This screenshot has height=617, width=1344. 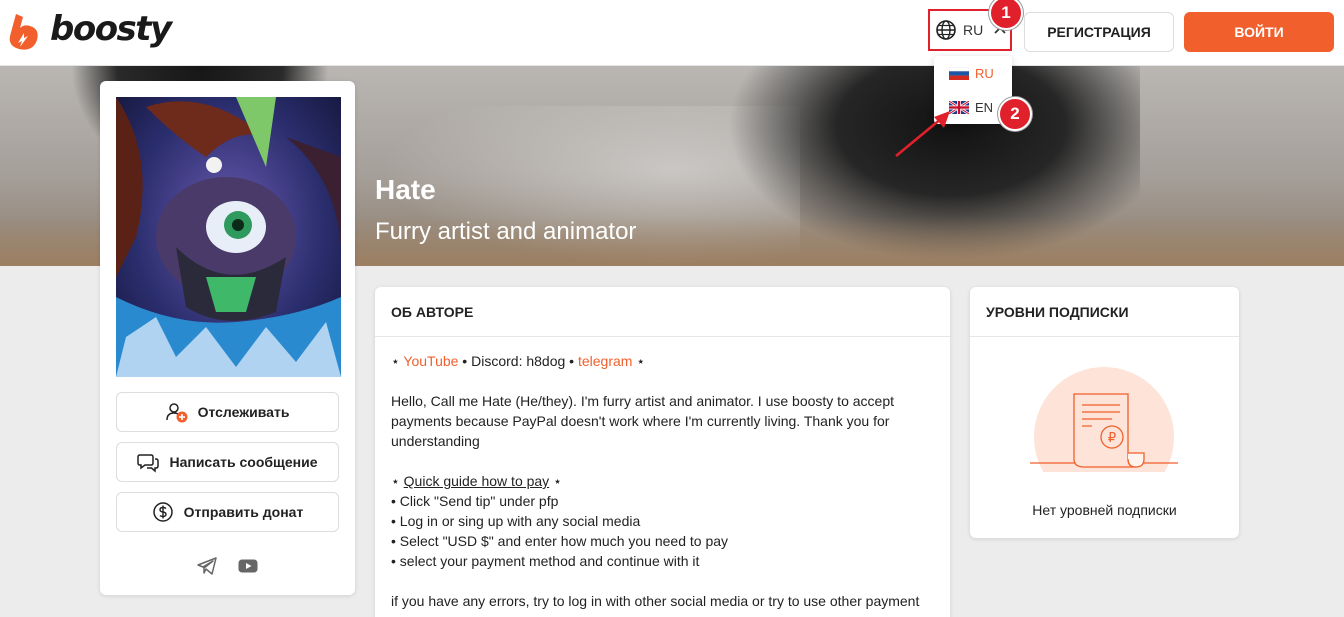 I want to click on register-button: РЕГИСТРАЦИЯ, so click(x=1099, y=32).